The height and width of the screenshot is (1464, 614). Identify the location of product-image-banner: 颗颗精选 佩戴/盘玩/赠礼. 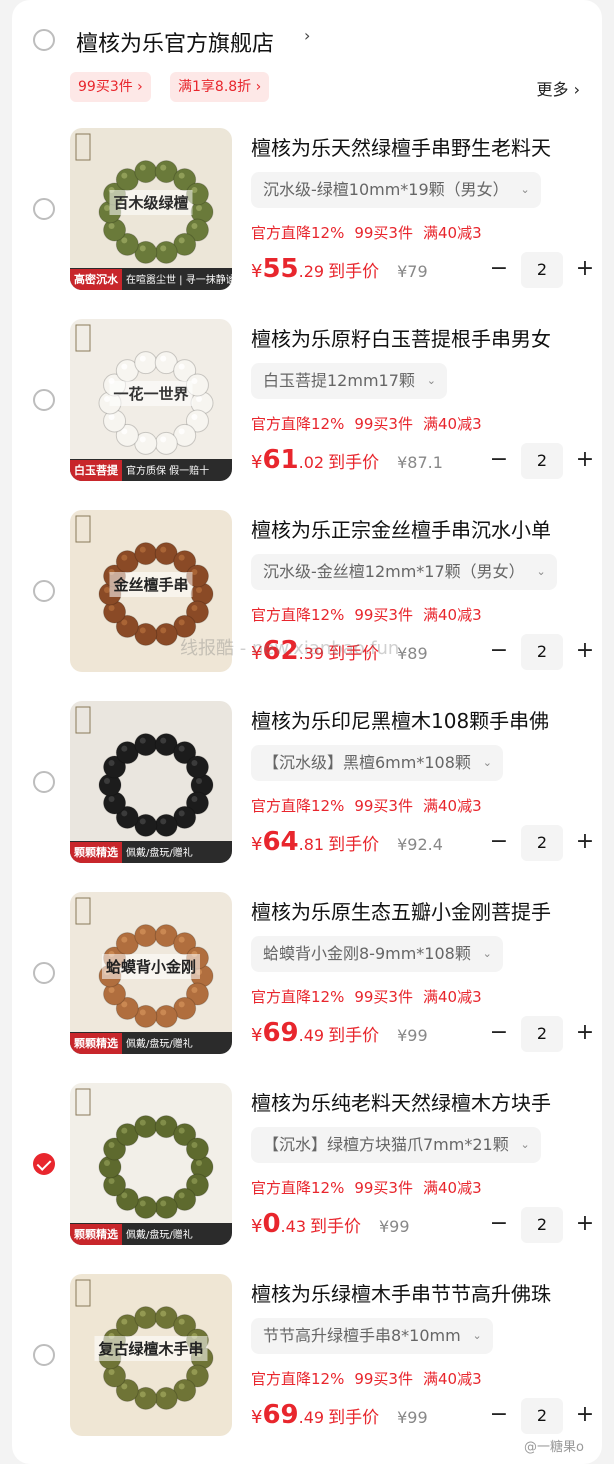
(151, 1043).